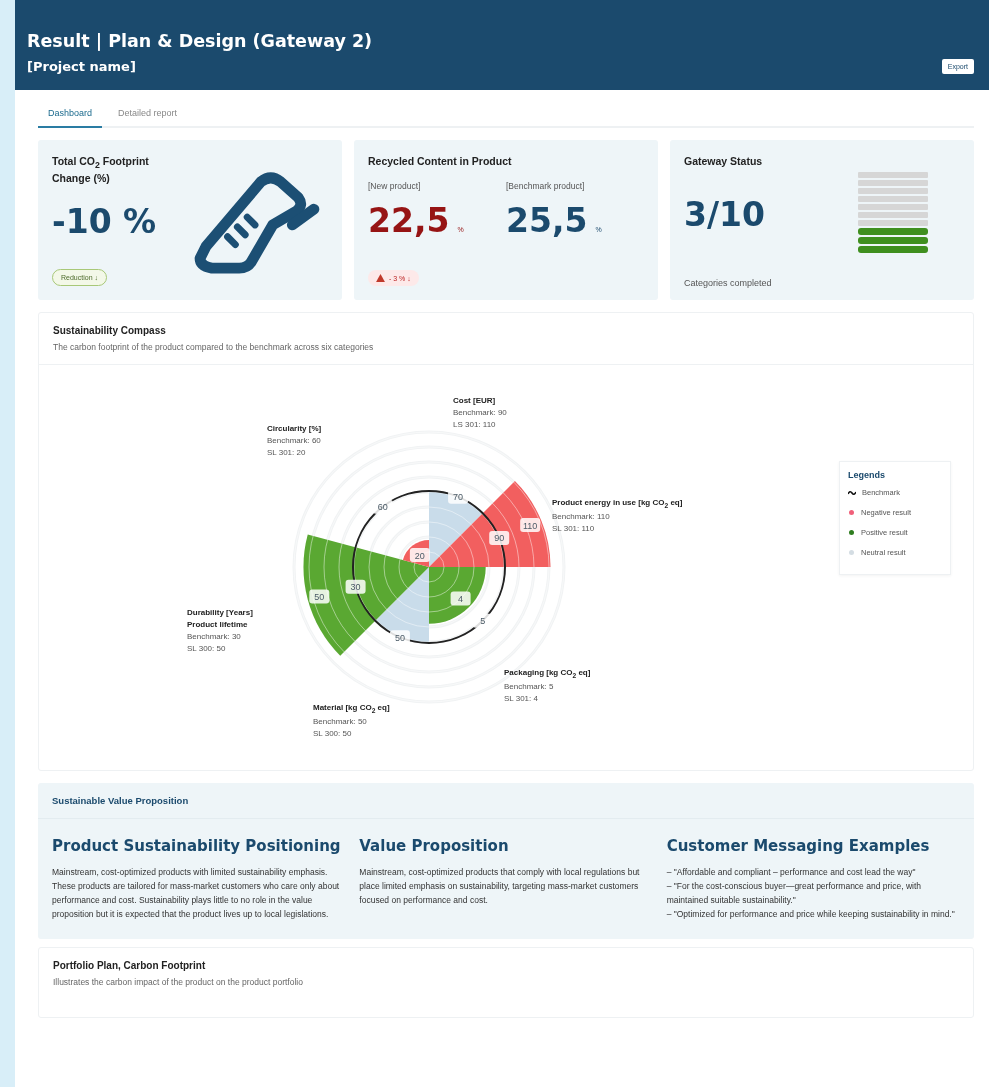 This screenshot has width=989, height=1087. What do you see at coordinates (500, 887) in the screenshot?
I see `column-text: Mainstream, cost-optimized products that comply with local regulations but place limited emphasis on sustainability, targeting mass-market customers focused on performance and cost.` at bounding box center [500, 887].